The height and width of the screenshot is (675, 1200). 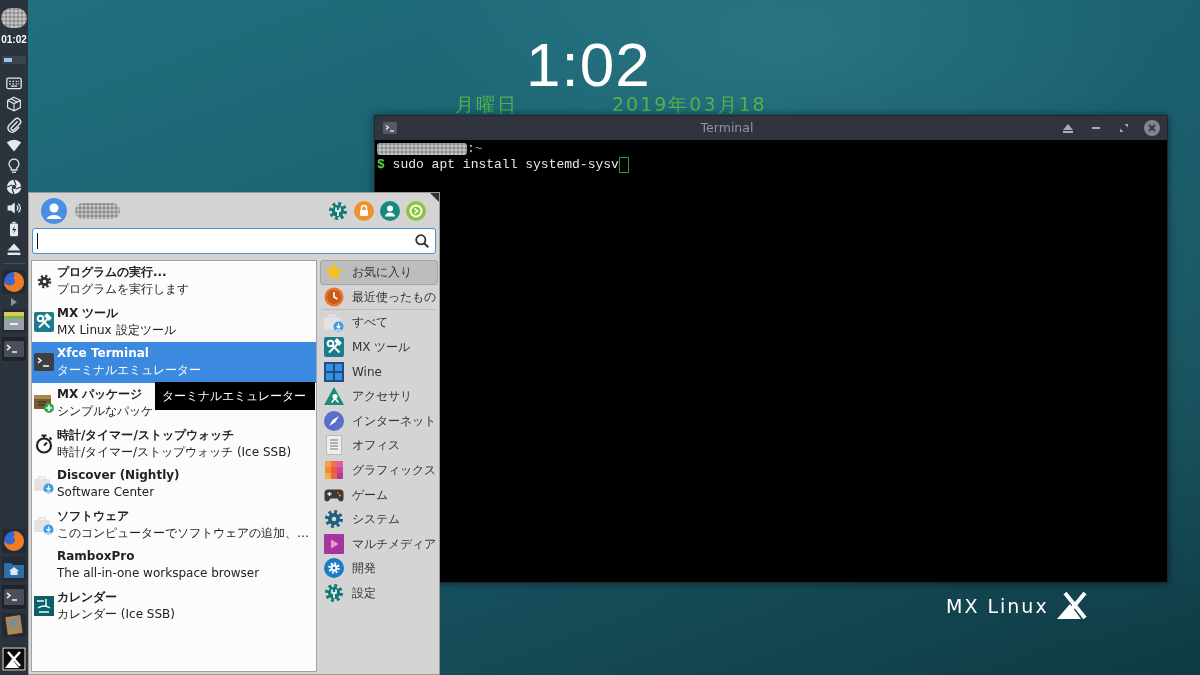 What do you see at coordinates (379, 593) in the screenshot?
I see `category-item: 設定` at bounding box center [379, 593].